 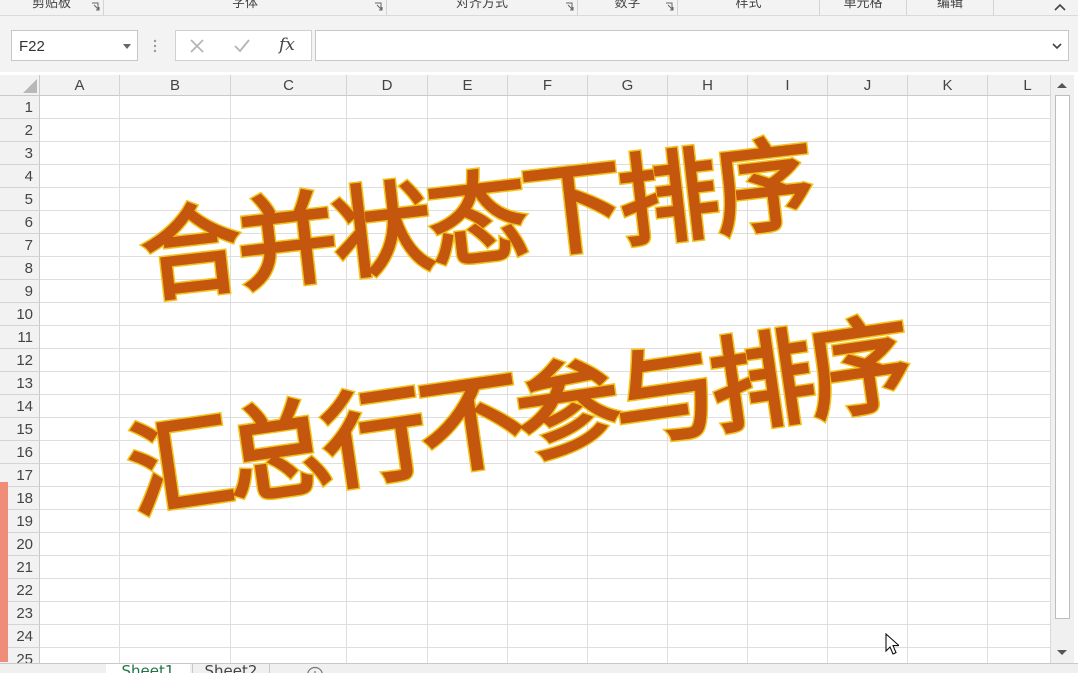 I want to click on ribbon-group-label: 编辑, so click(x=949, y=5).